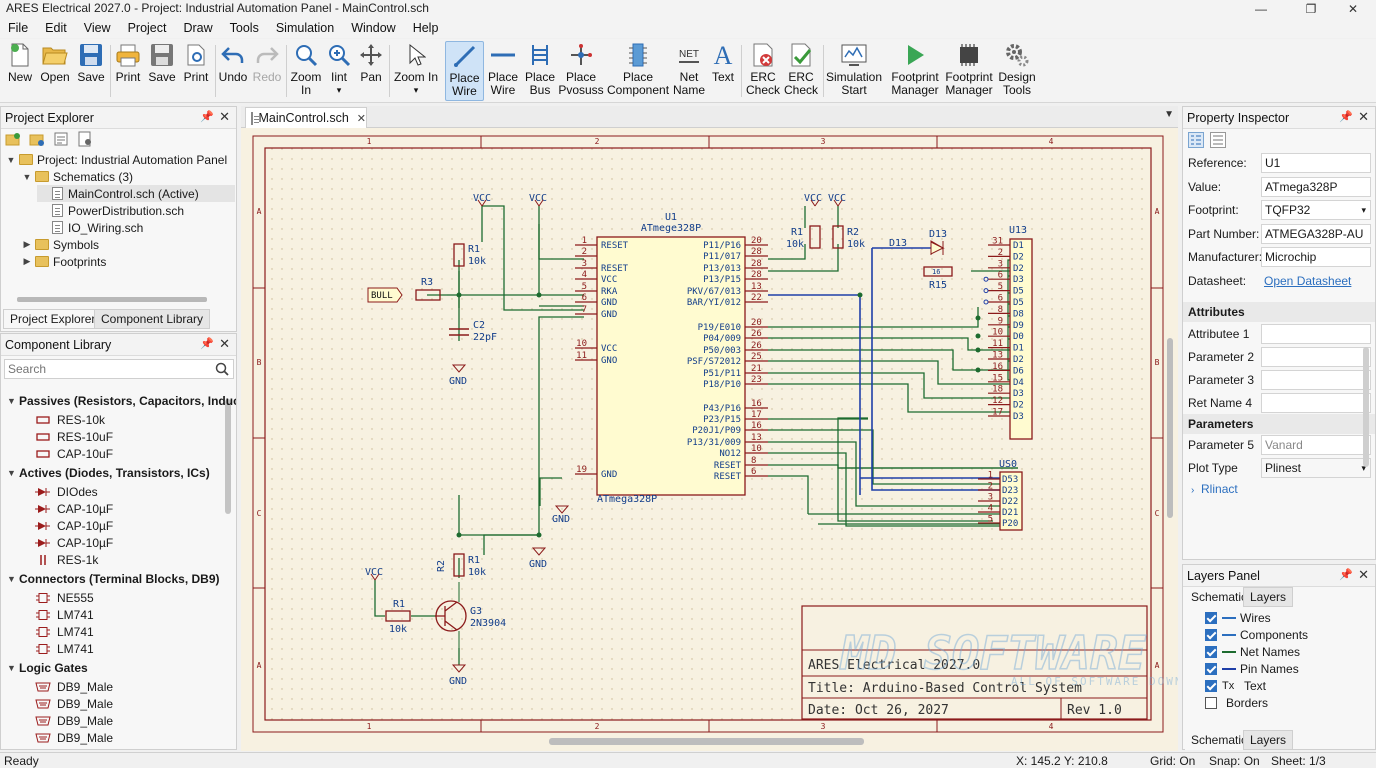 Image resolution: width=1376 pixels, height=768 pixels. What do you see at coordinates (85, 139) in the screenshot?
I see `settings-doc-icon` at bounding box center [85, 139].